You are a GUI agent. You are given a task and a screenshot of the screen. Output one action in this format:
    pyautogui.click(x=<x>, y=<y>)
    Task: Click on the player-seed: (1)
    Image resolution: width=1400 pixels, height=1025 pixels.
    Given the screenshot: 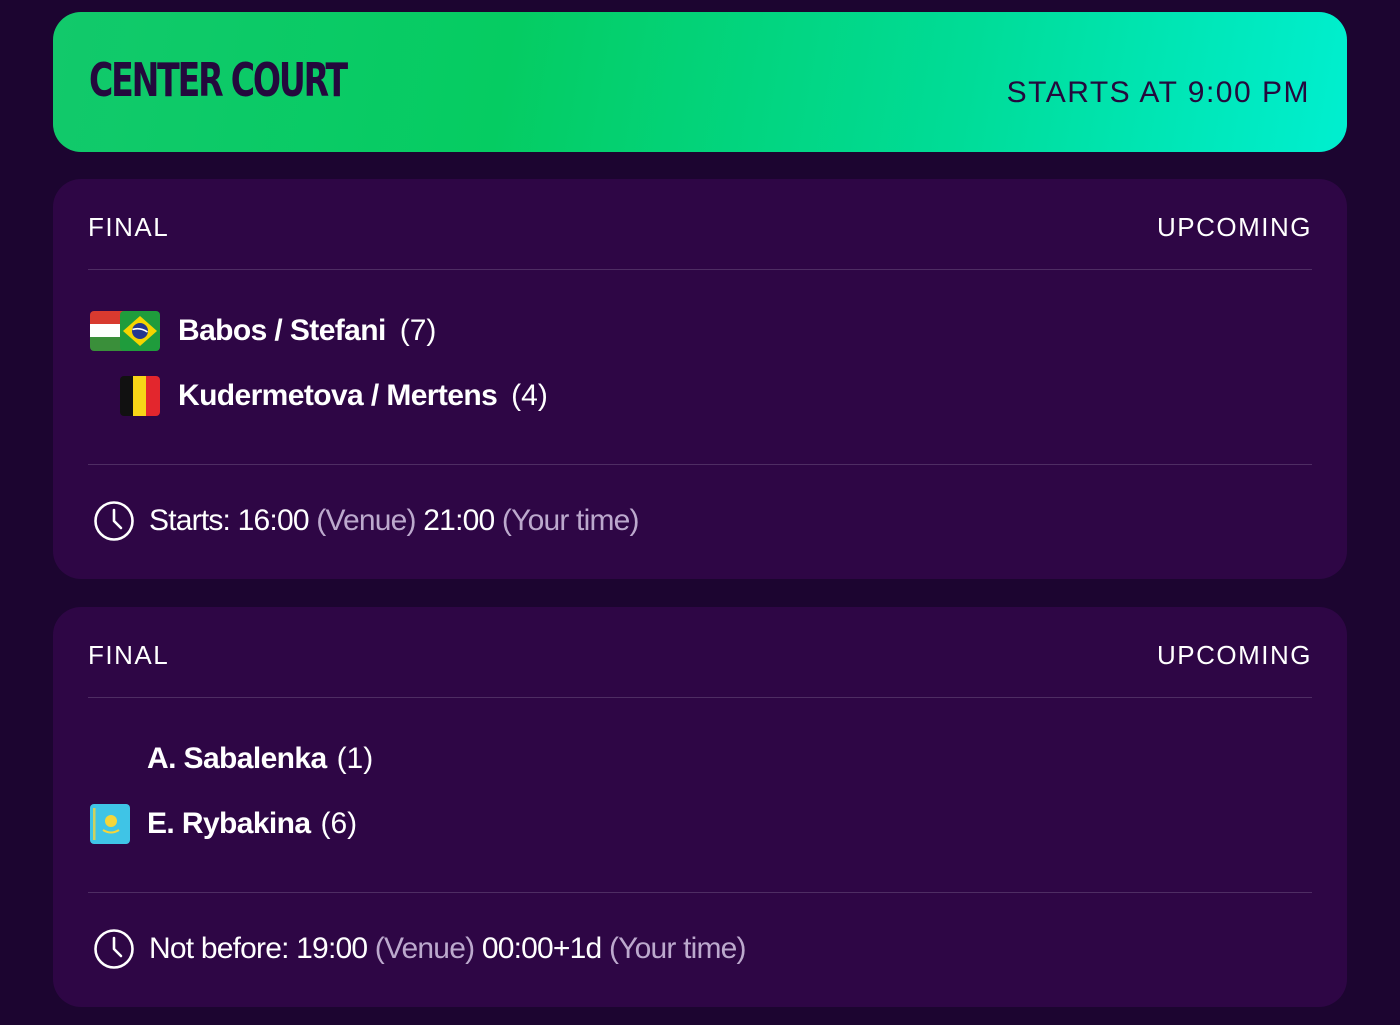 What is the action you would take?
    pyautogui.click(x=355, y=758)
    